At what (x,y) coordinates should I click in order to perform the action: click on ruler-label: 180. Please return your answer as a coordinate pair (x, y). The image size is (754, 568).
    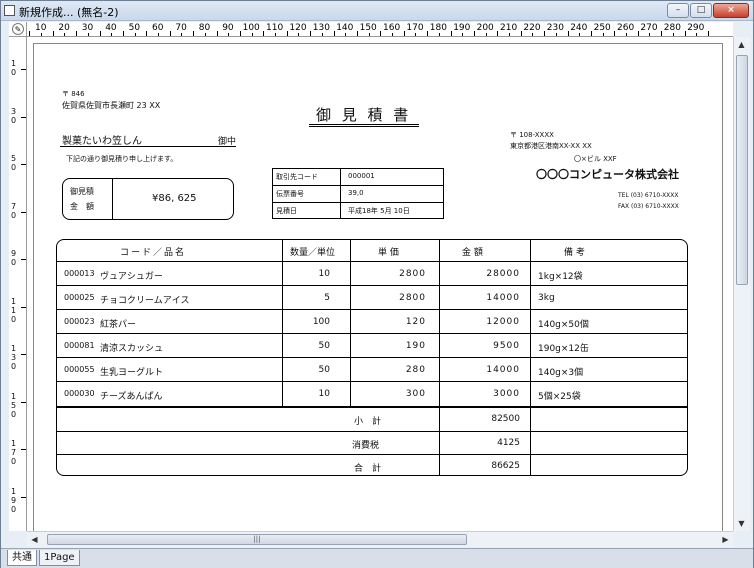
    Looking at the image, I should click on (438, 28).